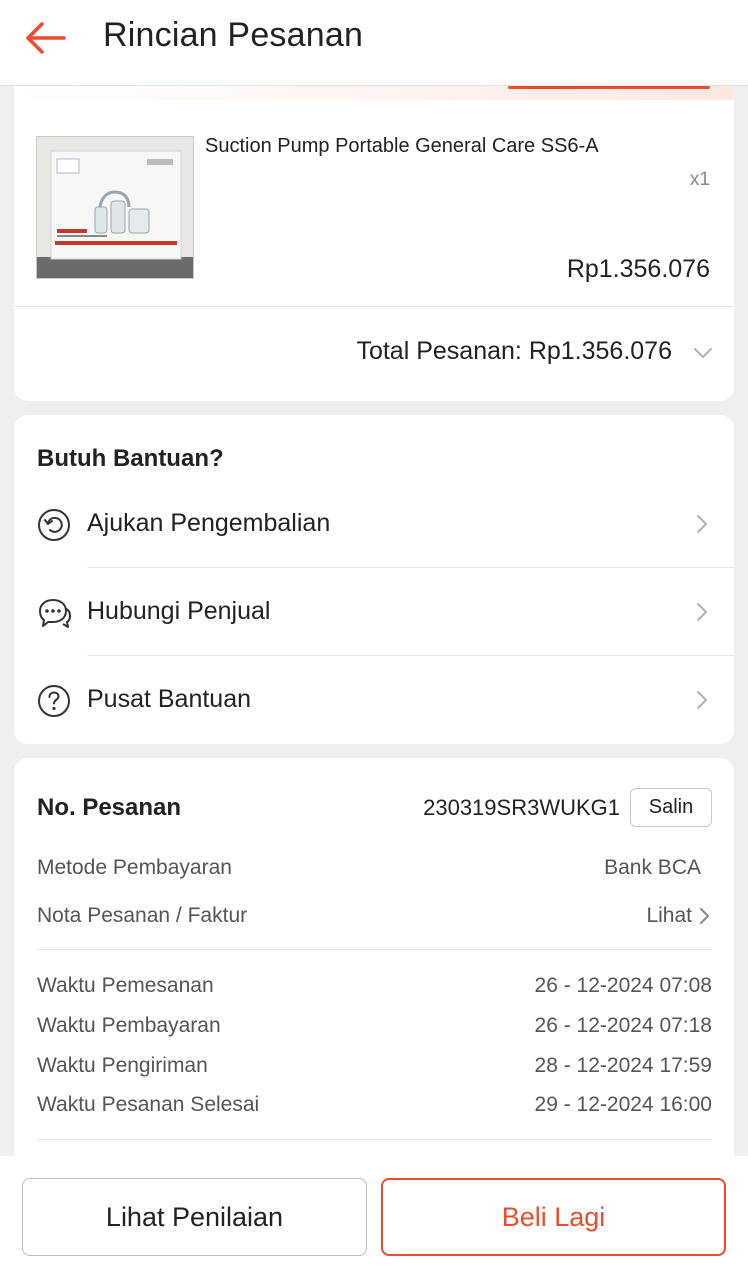 The image size is (748, 1279). Describe the element at coordinates (209, 523) in the screenshot. I see `help-item-label: Ajukan Pengembalian` at that location.